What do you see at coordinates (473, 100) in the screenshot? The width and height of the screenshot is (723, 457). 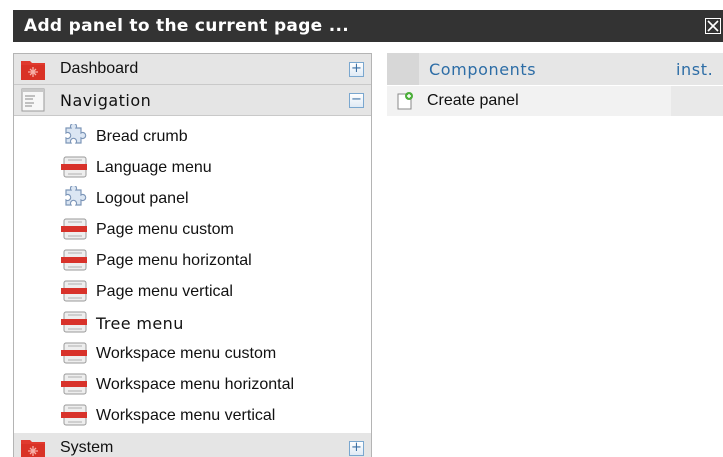 I see `row-label: Create panel` at bounding box center [473, 100].